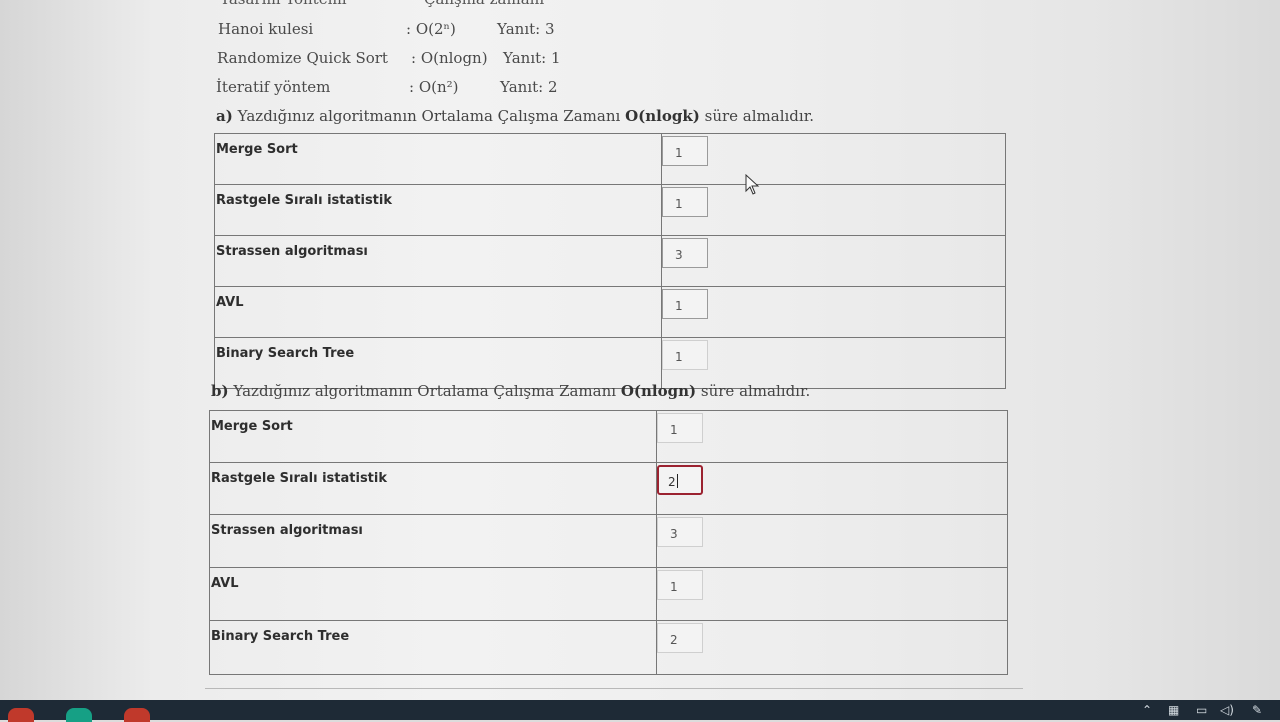  What do you see at coordinates (273, 87) in the screenshot?
I see `intro-name: İteratif yöntem` at bounding box center [273, 87].